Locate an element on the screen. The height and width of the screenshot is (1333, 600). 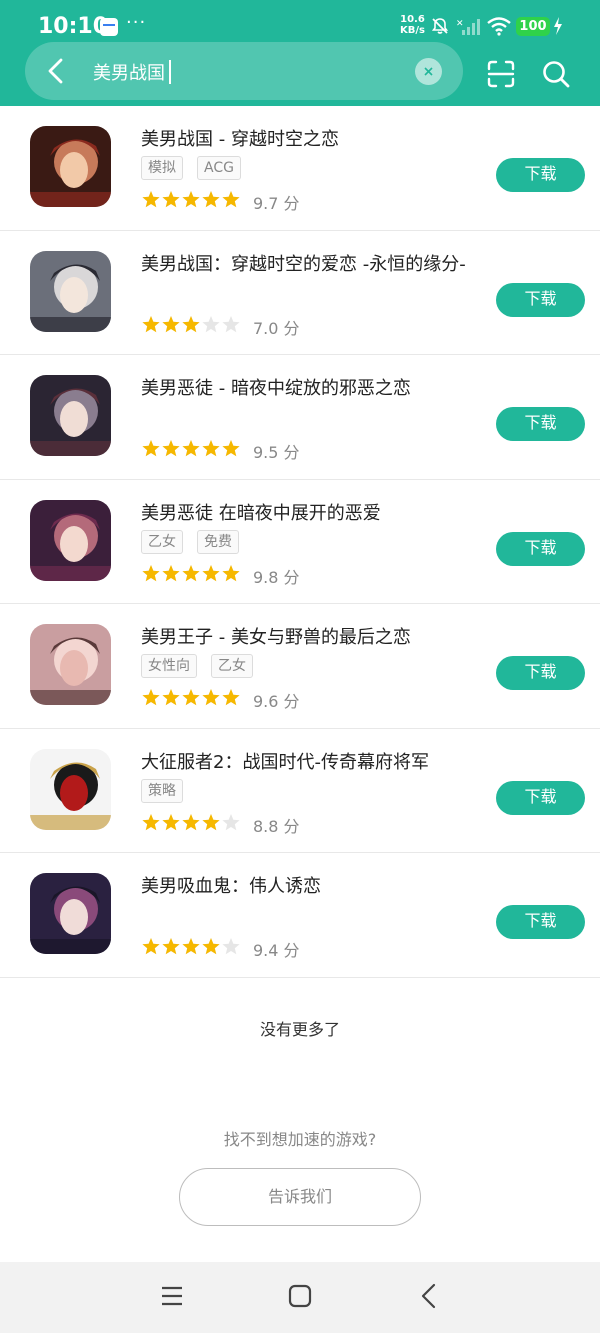
game-tag: 策略 is located at coordinates (162, 790).